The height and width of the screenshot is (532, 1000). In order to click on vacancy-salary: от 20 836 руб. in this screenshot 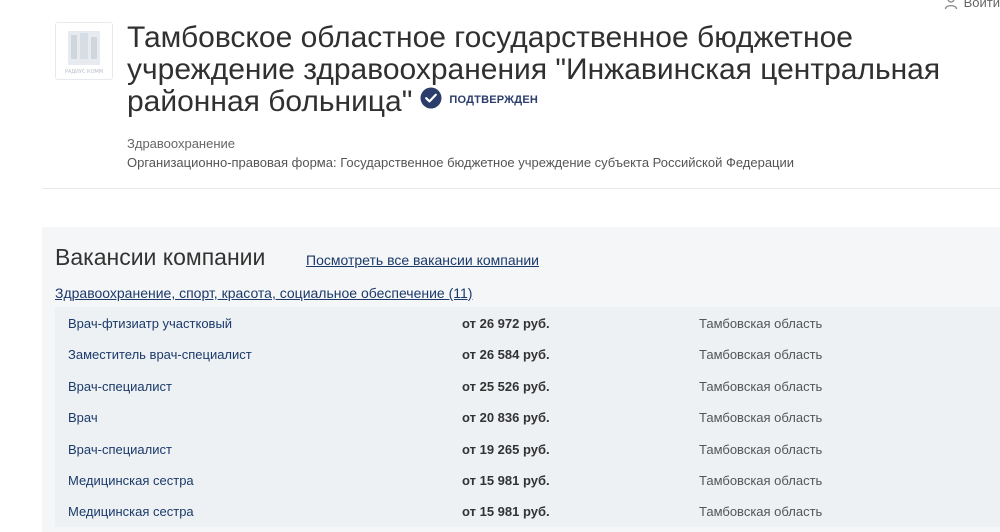, I will do `click(506, 418)`.